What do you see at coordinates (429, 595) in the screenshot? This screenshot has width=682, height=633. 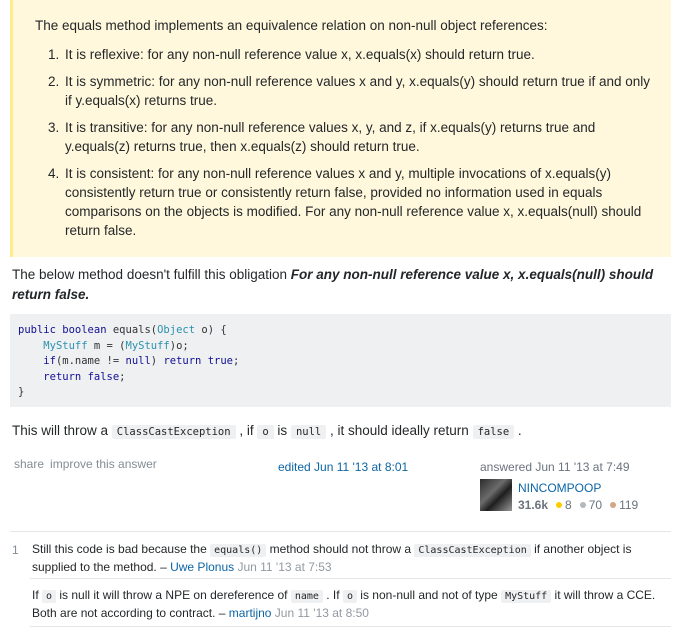 I see `text-run: is non-null and not of type` at bounding box center [429, 595].